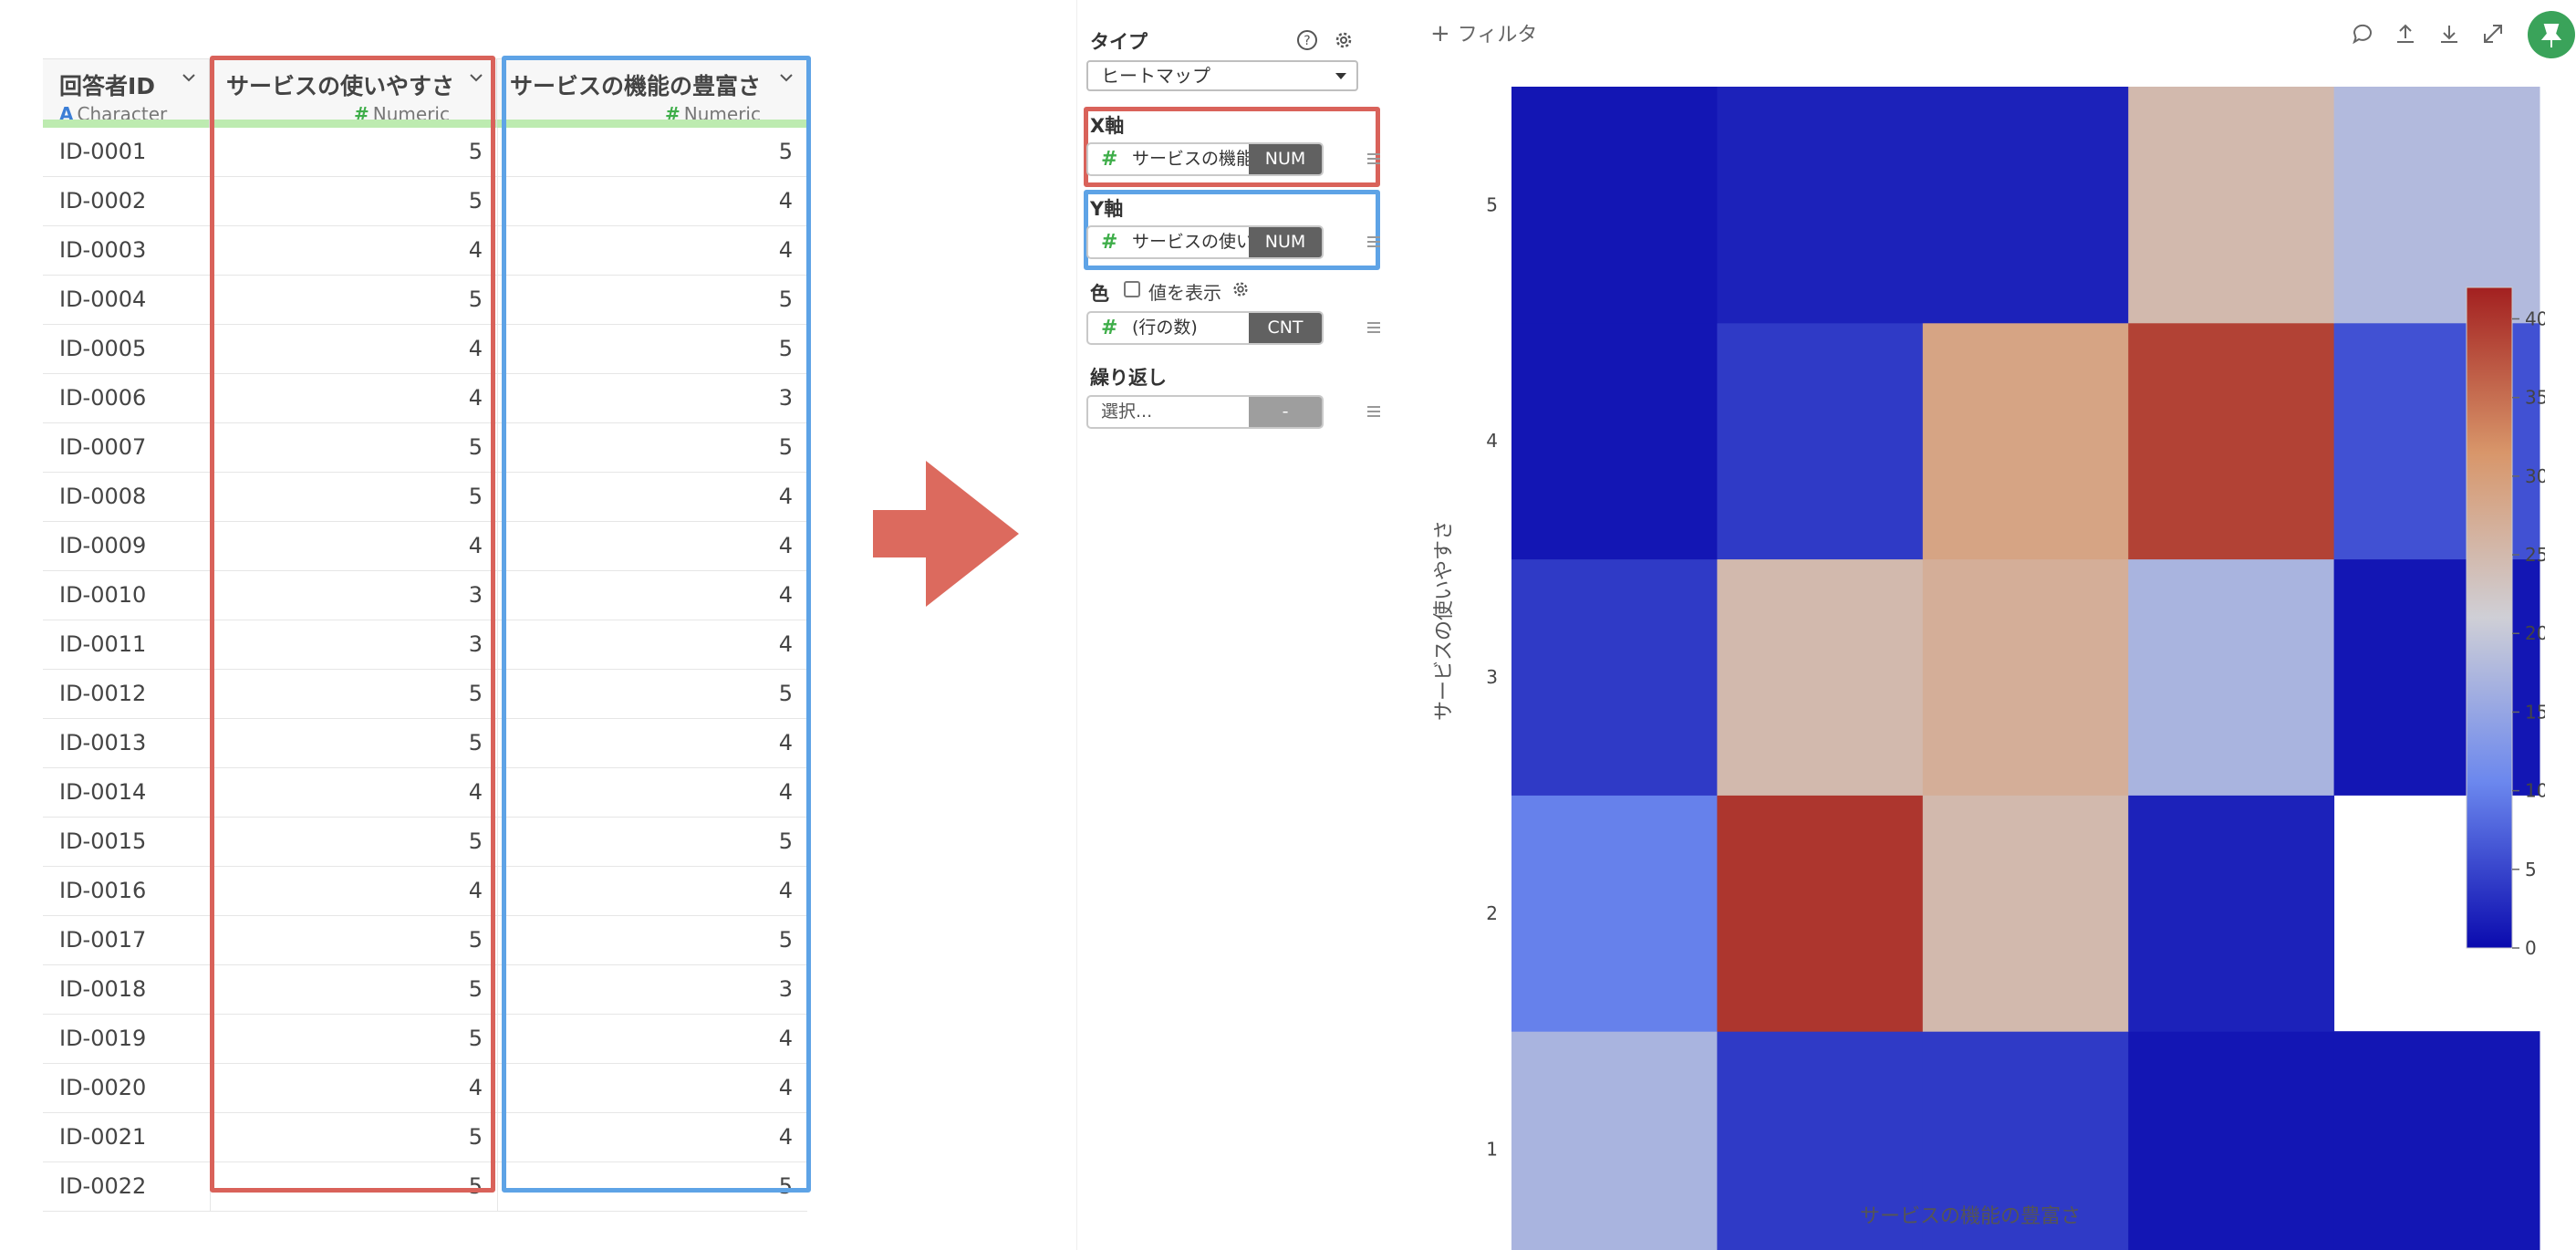  Describe the element at coordinates (425, 940) in the screenshot. I see `table-row: ID-0017 5 5` at that location.